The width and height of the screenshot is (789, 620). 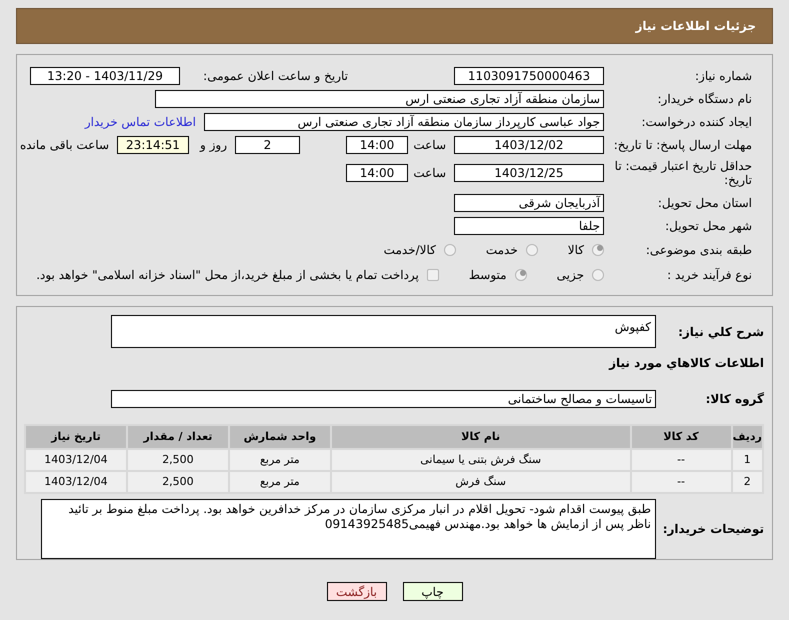 What do you see at coordinates (356, 591) in the screenshot?
I see `back-button: بازگشت` at bounding box center [356, 591].